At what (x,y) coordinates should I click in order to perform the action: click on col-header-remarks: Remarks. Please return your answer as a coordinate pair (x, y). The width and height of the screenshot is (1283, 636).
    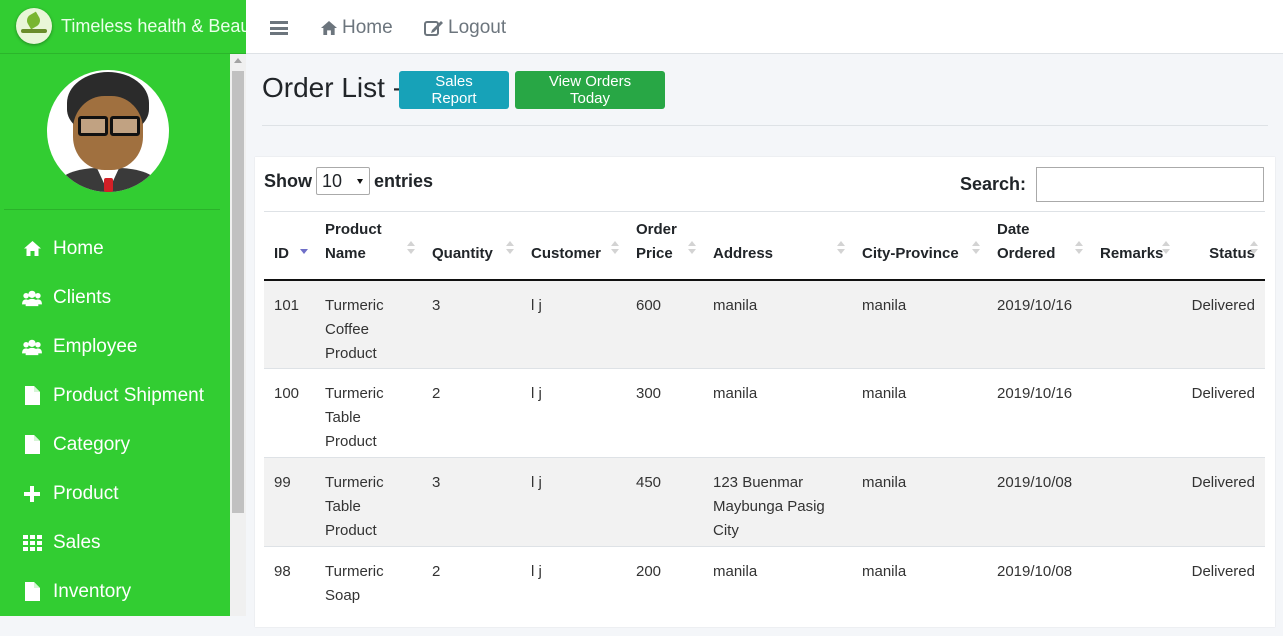
    Looking at the image, I should click on (1133, 246).